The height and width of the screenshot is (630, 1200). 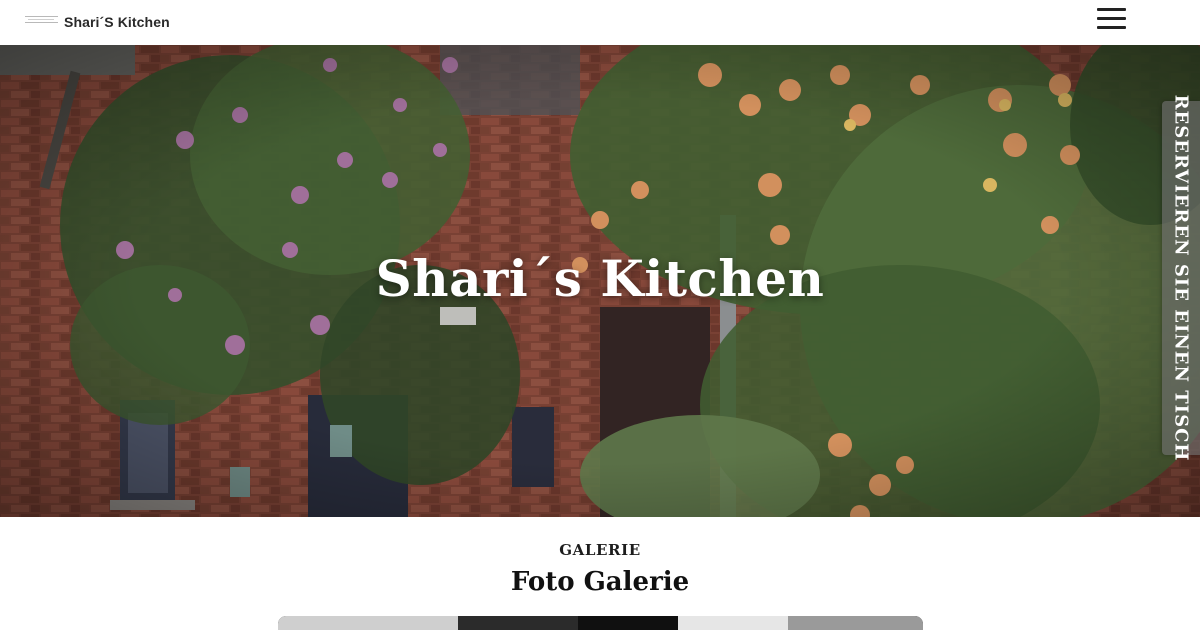 What do you see at coordinates (600, 550) in the screenshot?
I see `gallery-eyebrow: GALERIE` at bounding box center [600, 550].